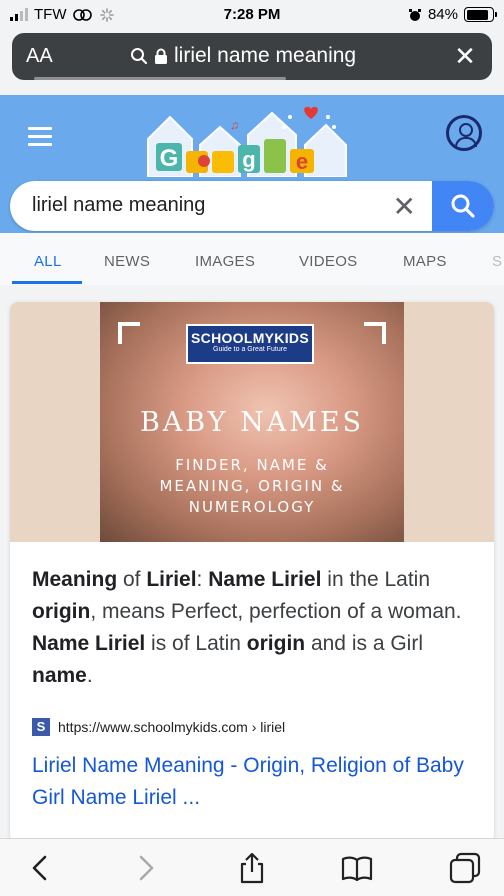 Image resolution: width=504 pixels, height=896 pixels. Describe the element at coordinates (169, 158) in the screenshot. I see `svg-text: G` at that location.